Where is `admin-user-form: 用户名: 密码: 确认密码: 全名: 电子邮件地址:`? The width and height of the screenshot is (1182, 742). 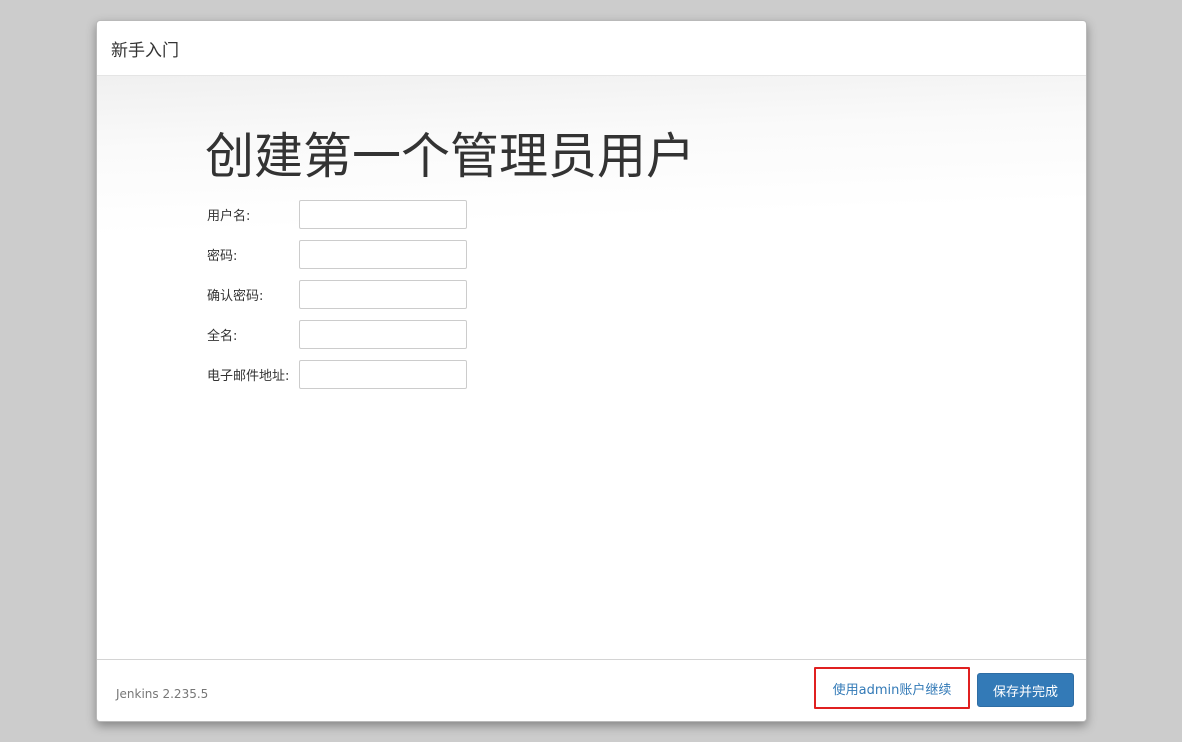 admin-user-form: 用户名: 密码: 确认密码: 全名: 电子邮件地址: is located at coordinates (337, 294).